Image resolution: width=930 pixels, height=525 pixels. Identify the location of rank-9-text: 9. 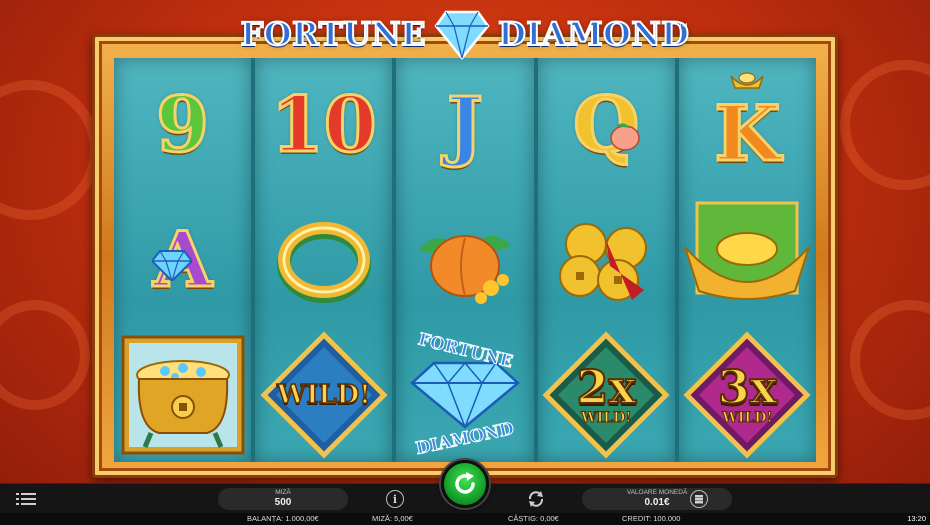
(183, 125).